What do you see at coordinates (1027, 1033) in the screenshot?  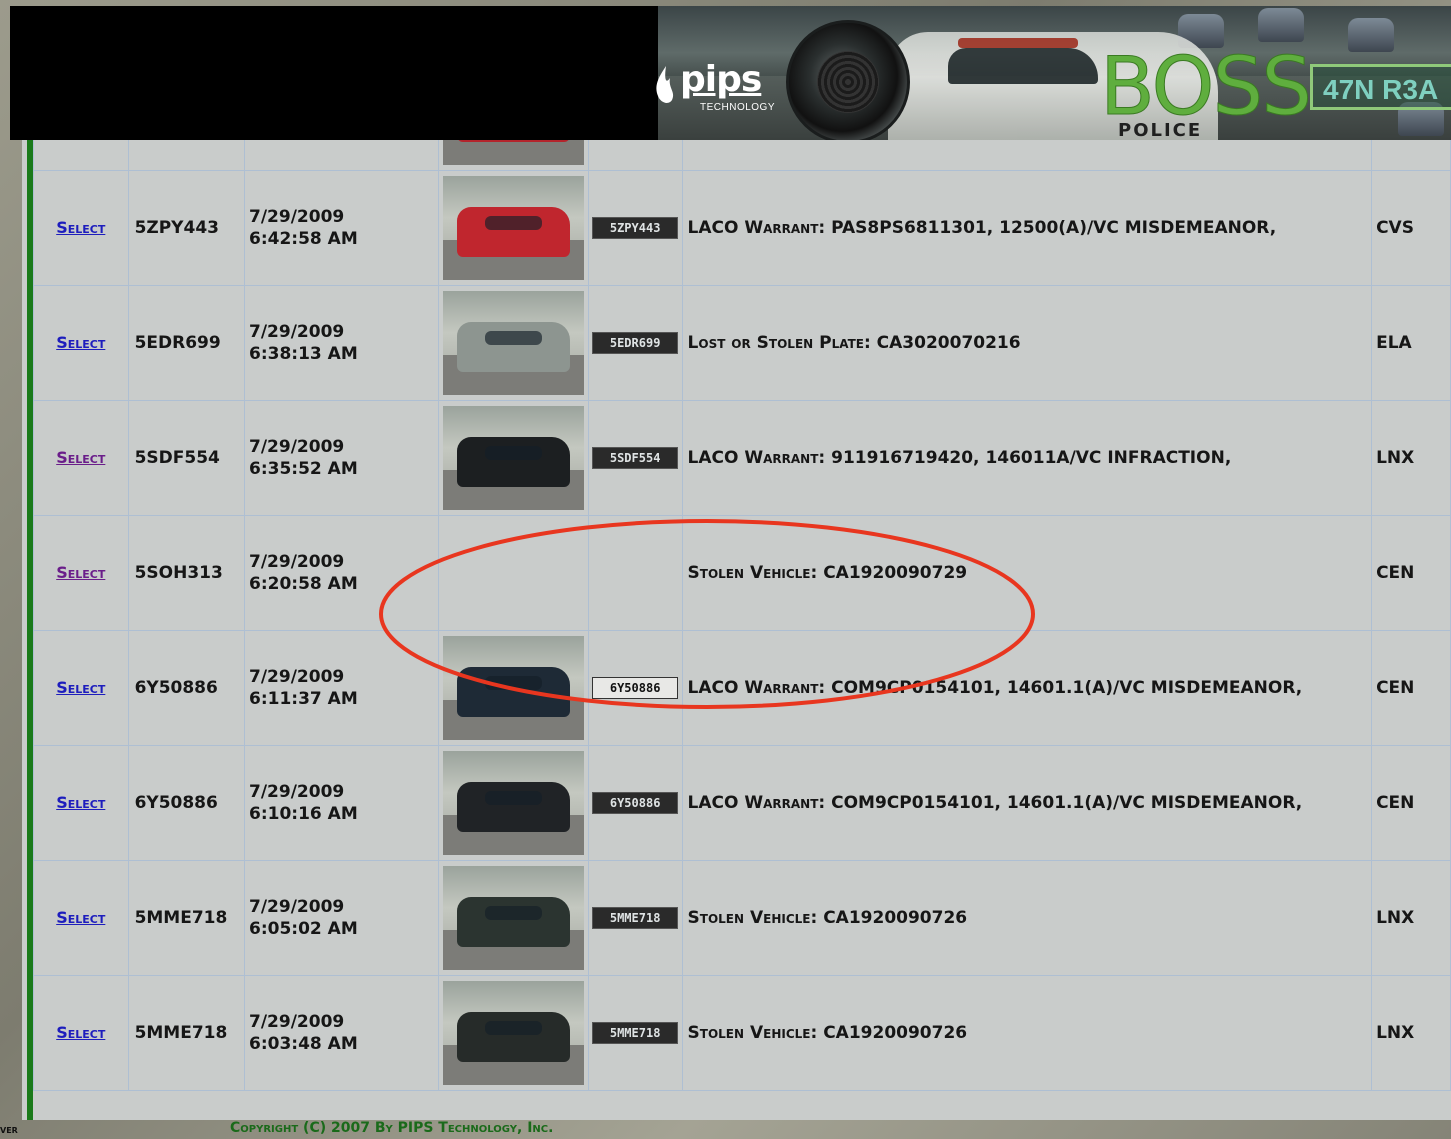 I see `alert-description-cell: Stolen Vehicle: CA1920090726` at bounding box center [1027, 1033].